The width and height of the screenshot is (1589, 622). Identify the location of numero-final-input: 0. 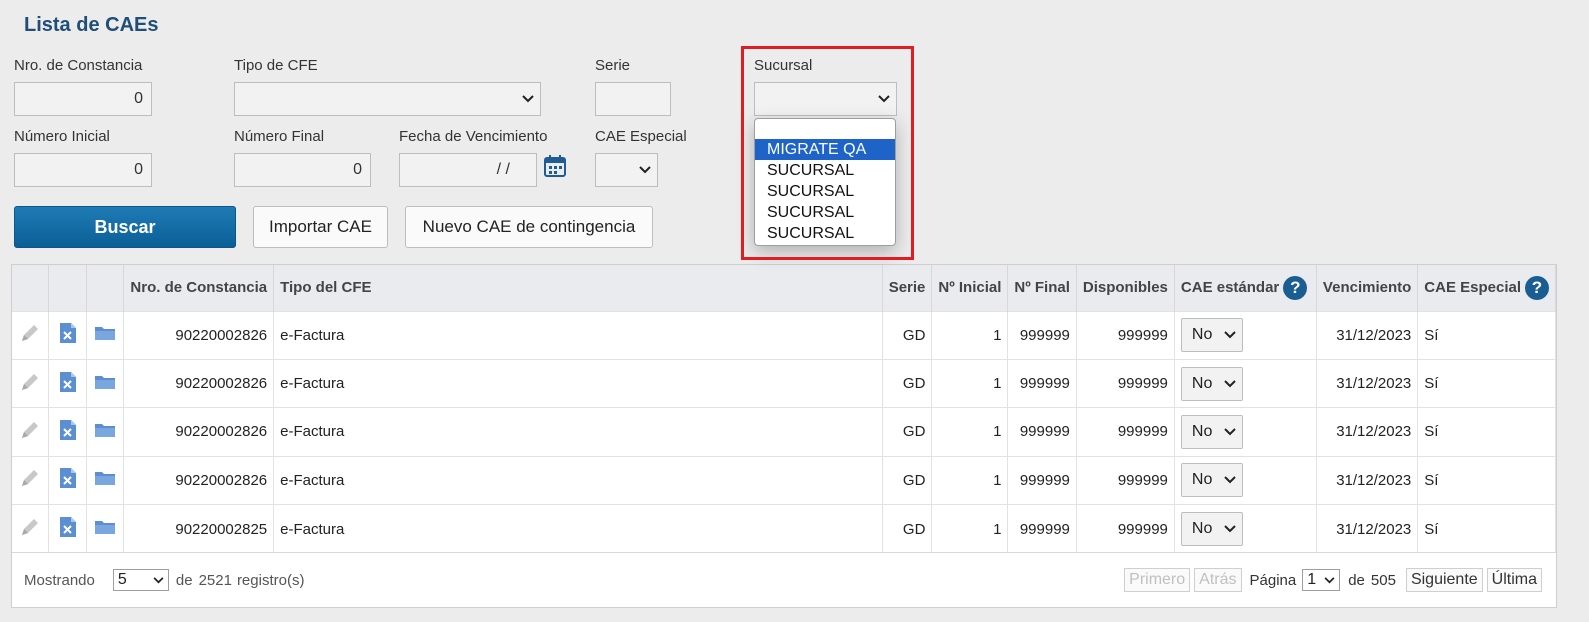
(302, 170).